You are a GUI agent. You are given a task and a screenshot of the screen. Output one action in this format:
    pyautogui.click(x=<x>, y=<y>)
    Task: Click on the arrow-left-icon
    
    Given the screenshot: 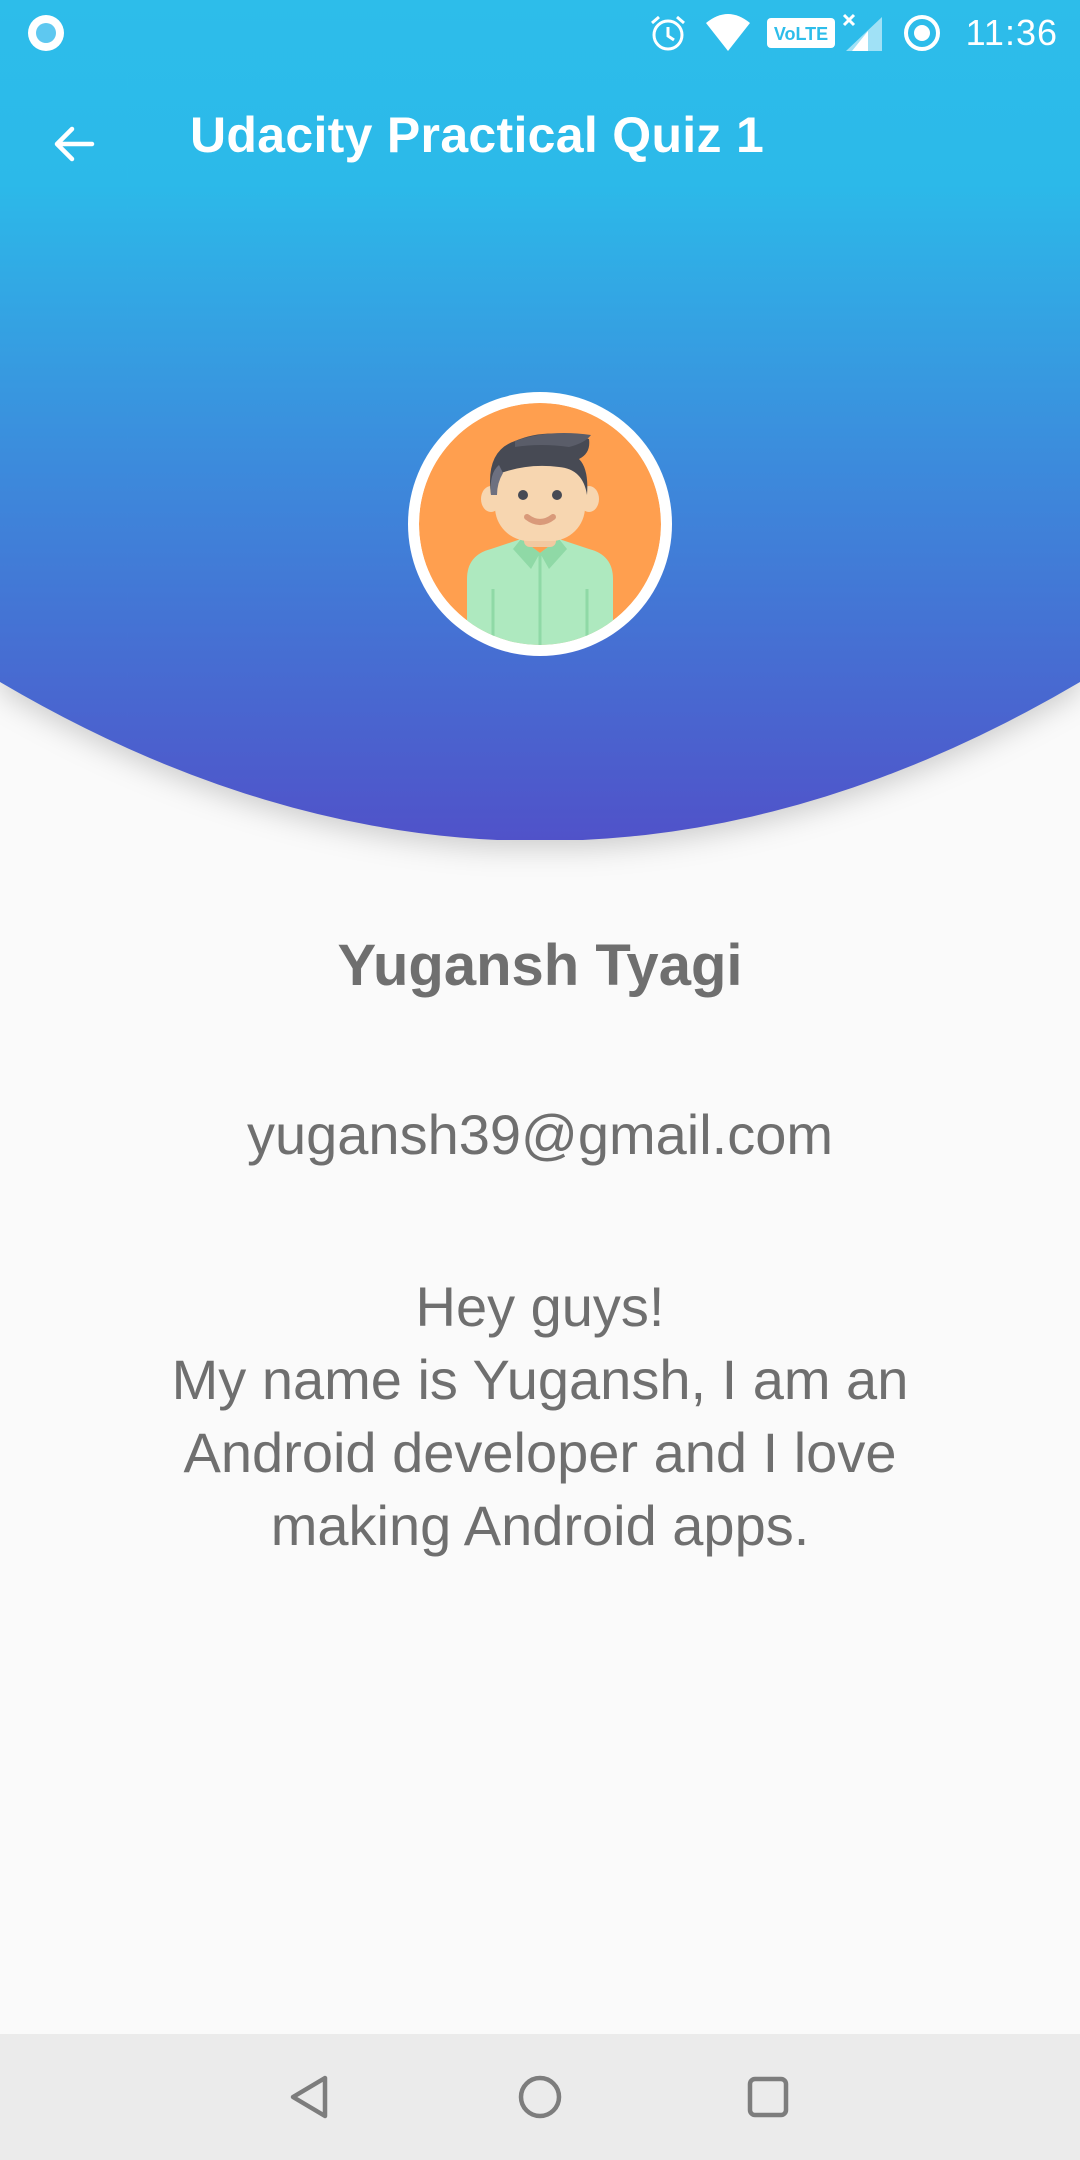 What is the action you would take?
    pyautogui.click(x=74, y=144)
    